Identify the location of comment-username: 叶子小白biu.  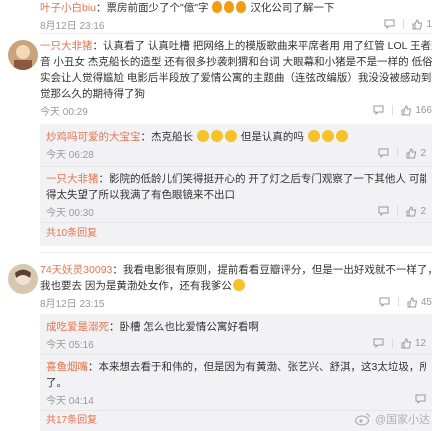
(68, 8).